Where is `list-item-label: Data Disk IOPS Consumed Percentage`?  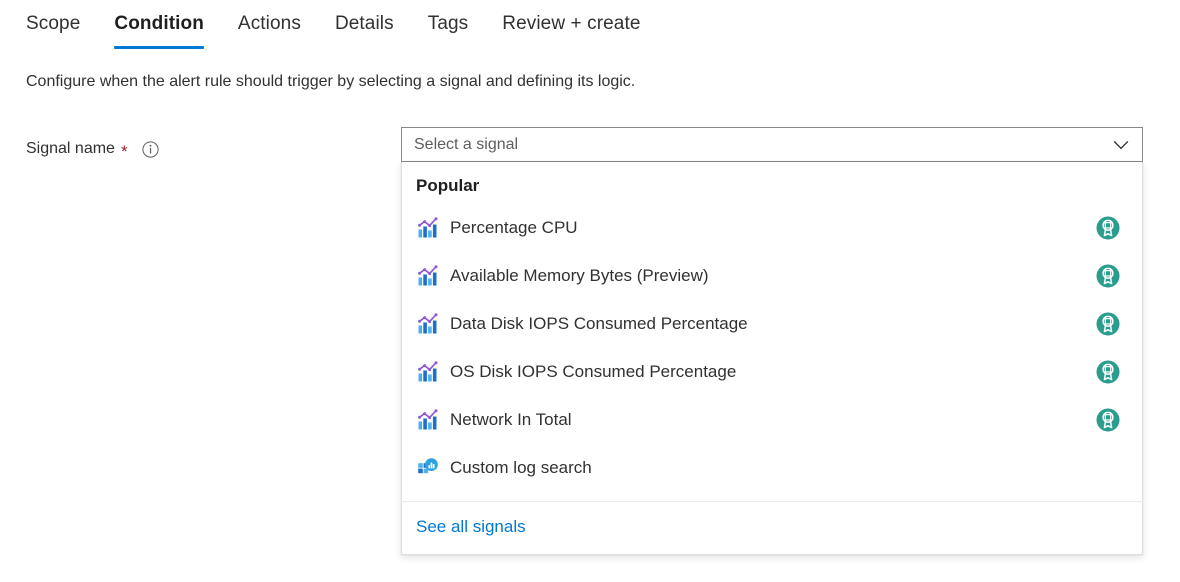
list-item-label: Data Disk IOPS Consumed Percentage is located at coordinates (599, 323).